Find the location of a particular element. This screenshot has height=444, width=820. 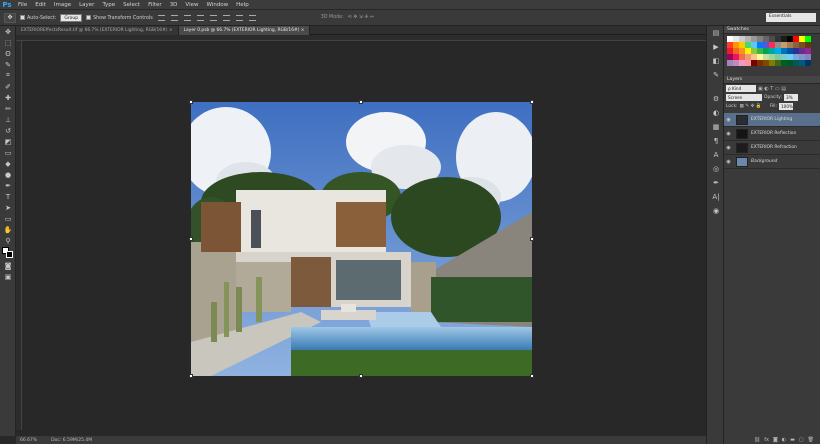

auto-select-checkbox: Auto-Select: is located at coordinates (38, 17).